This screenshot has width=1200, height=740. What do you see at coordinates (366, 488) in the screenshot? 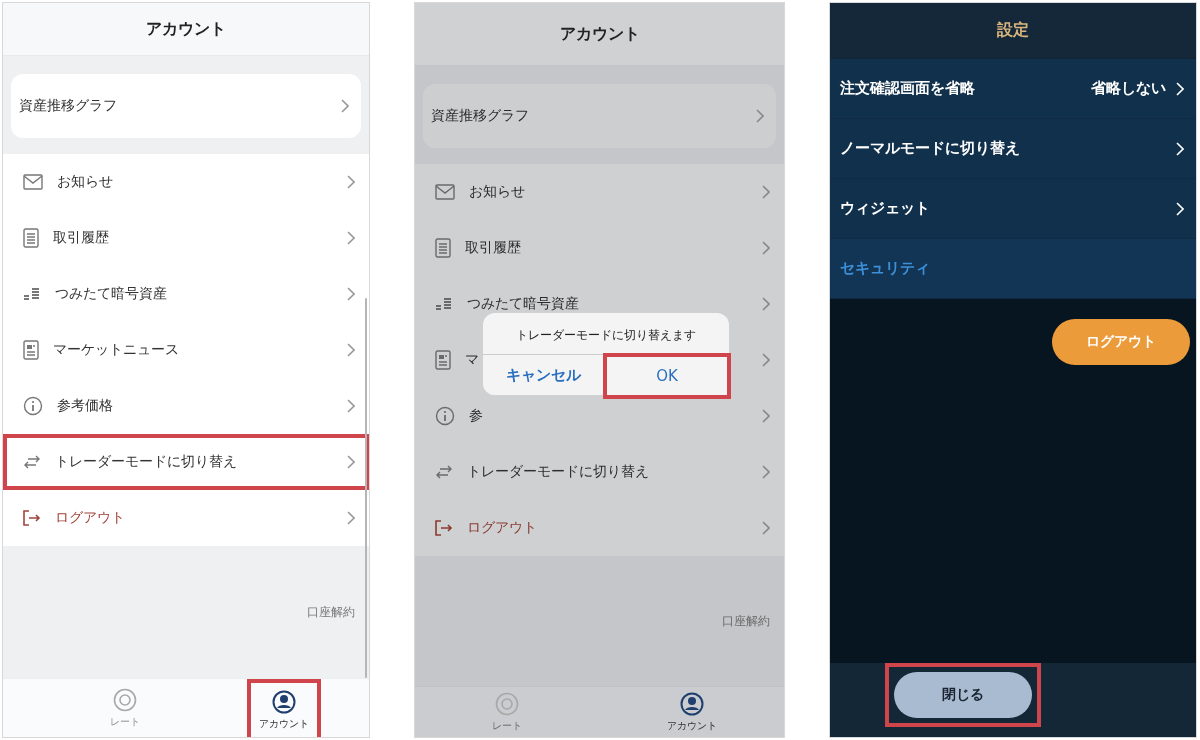
I see `scrollbar` at bounding box center [366, 488].